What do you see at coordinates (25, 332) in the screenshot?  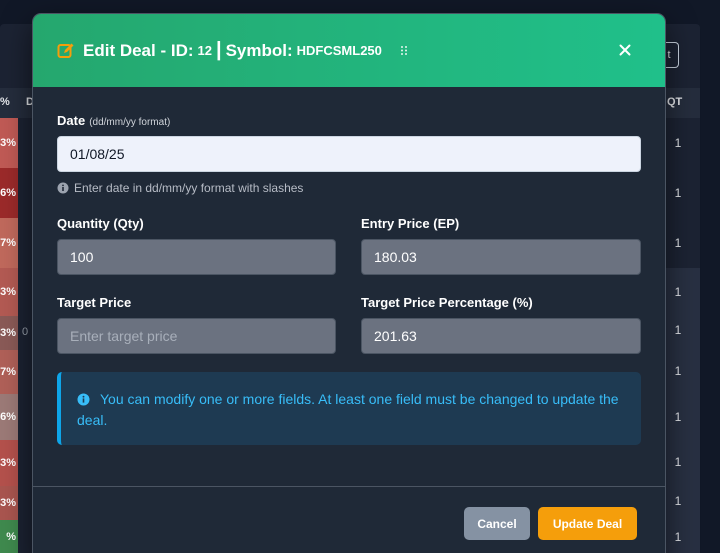 I see `bg-side-text: 0` at bounding box center [25, 332].